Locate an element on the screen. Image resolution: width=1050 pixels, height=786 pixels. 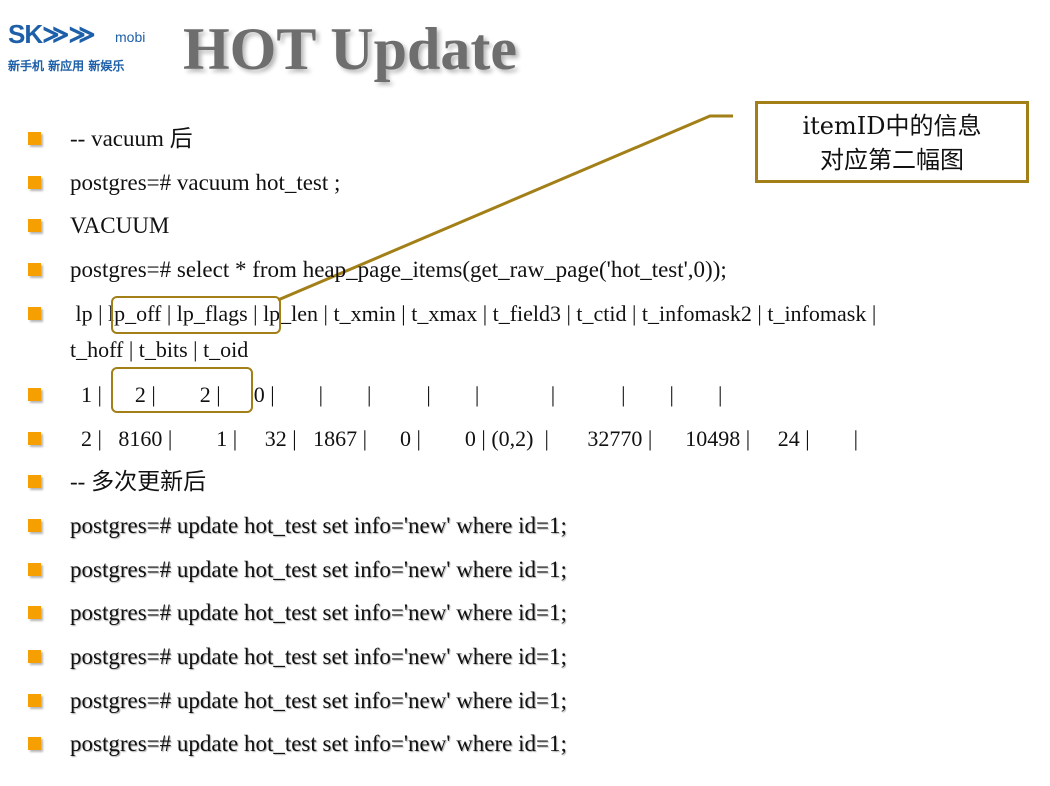
list-item-text: -- vacuum 后 is located at coordinates (131, 138).